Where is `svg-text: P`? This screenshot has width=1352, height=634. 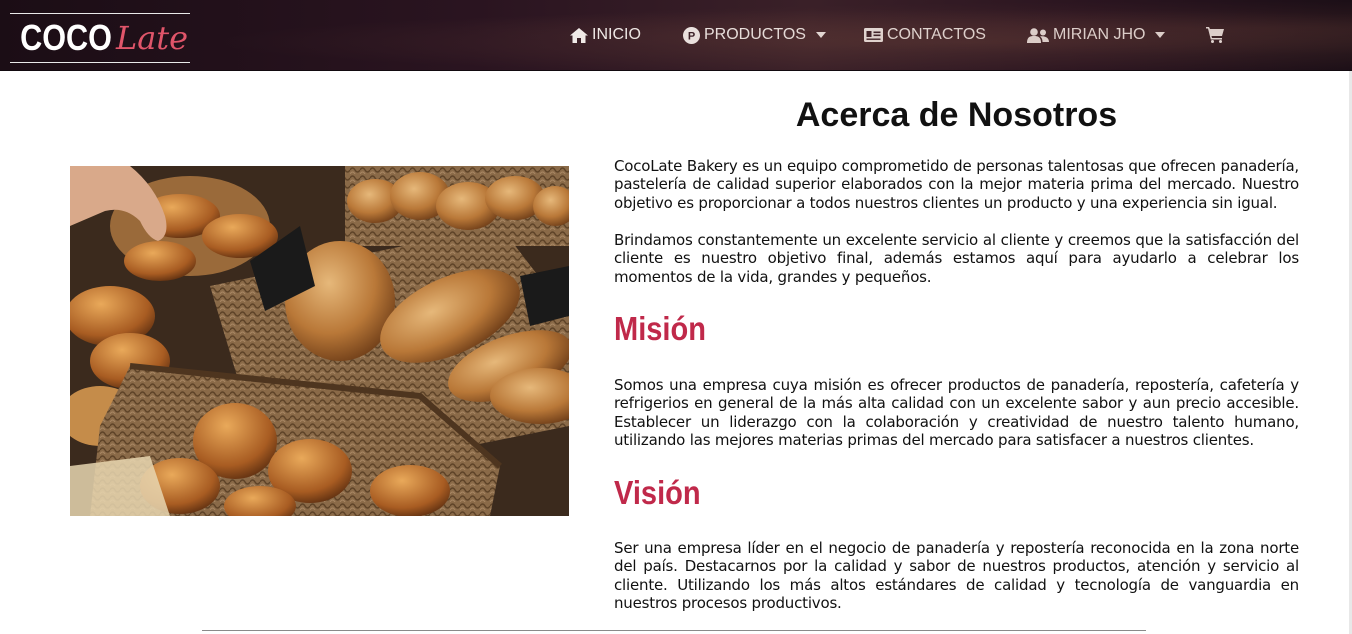
svg-text: P is located at coordinates (691, 36).